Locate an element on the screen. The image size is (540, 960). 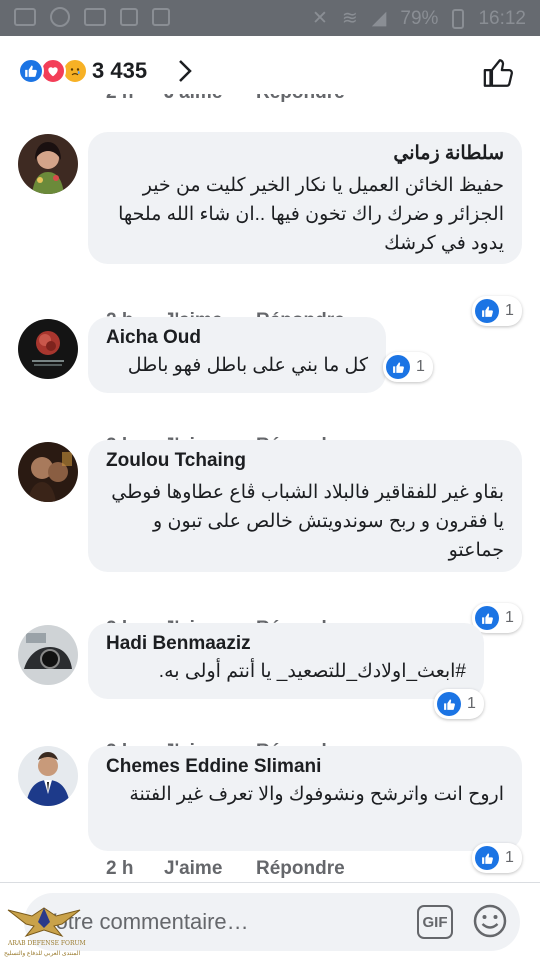
chevron-right-icon is located at coordinates (185, 71).